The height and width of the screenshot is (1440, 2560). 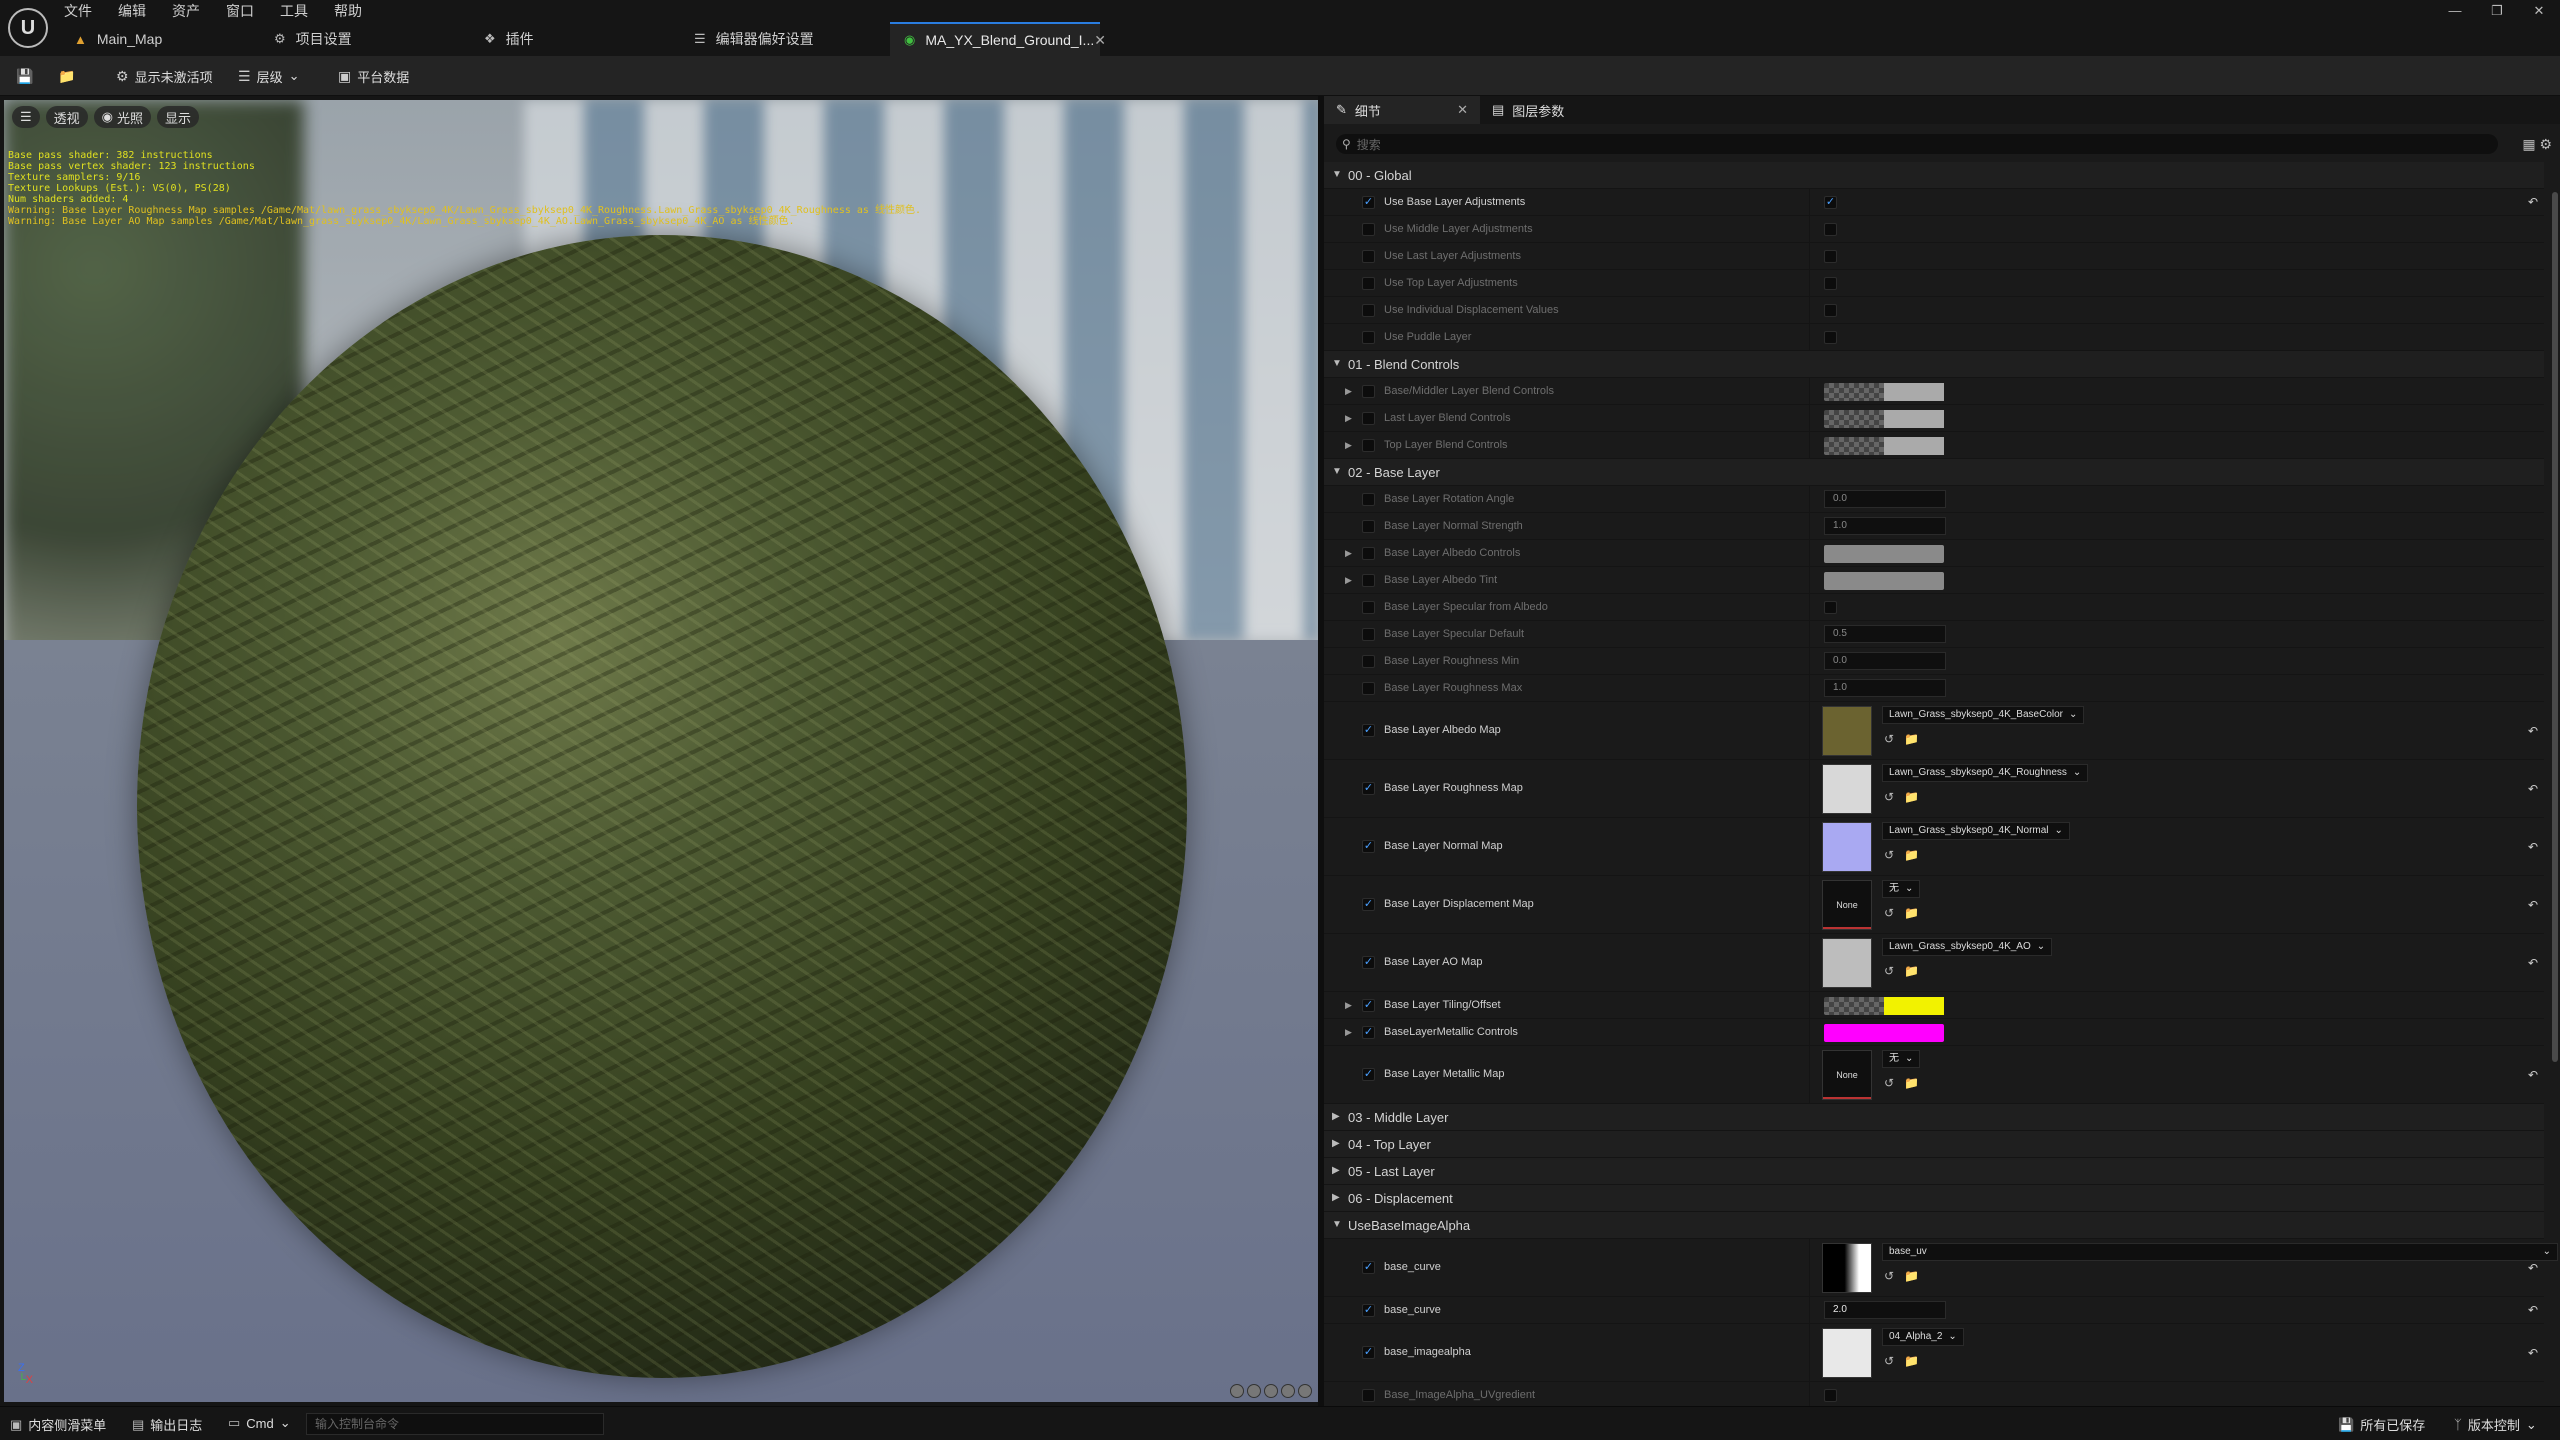 I want to click on number-input: 0.0, so click(x=1885, y=661).